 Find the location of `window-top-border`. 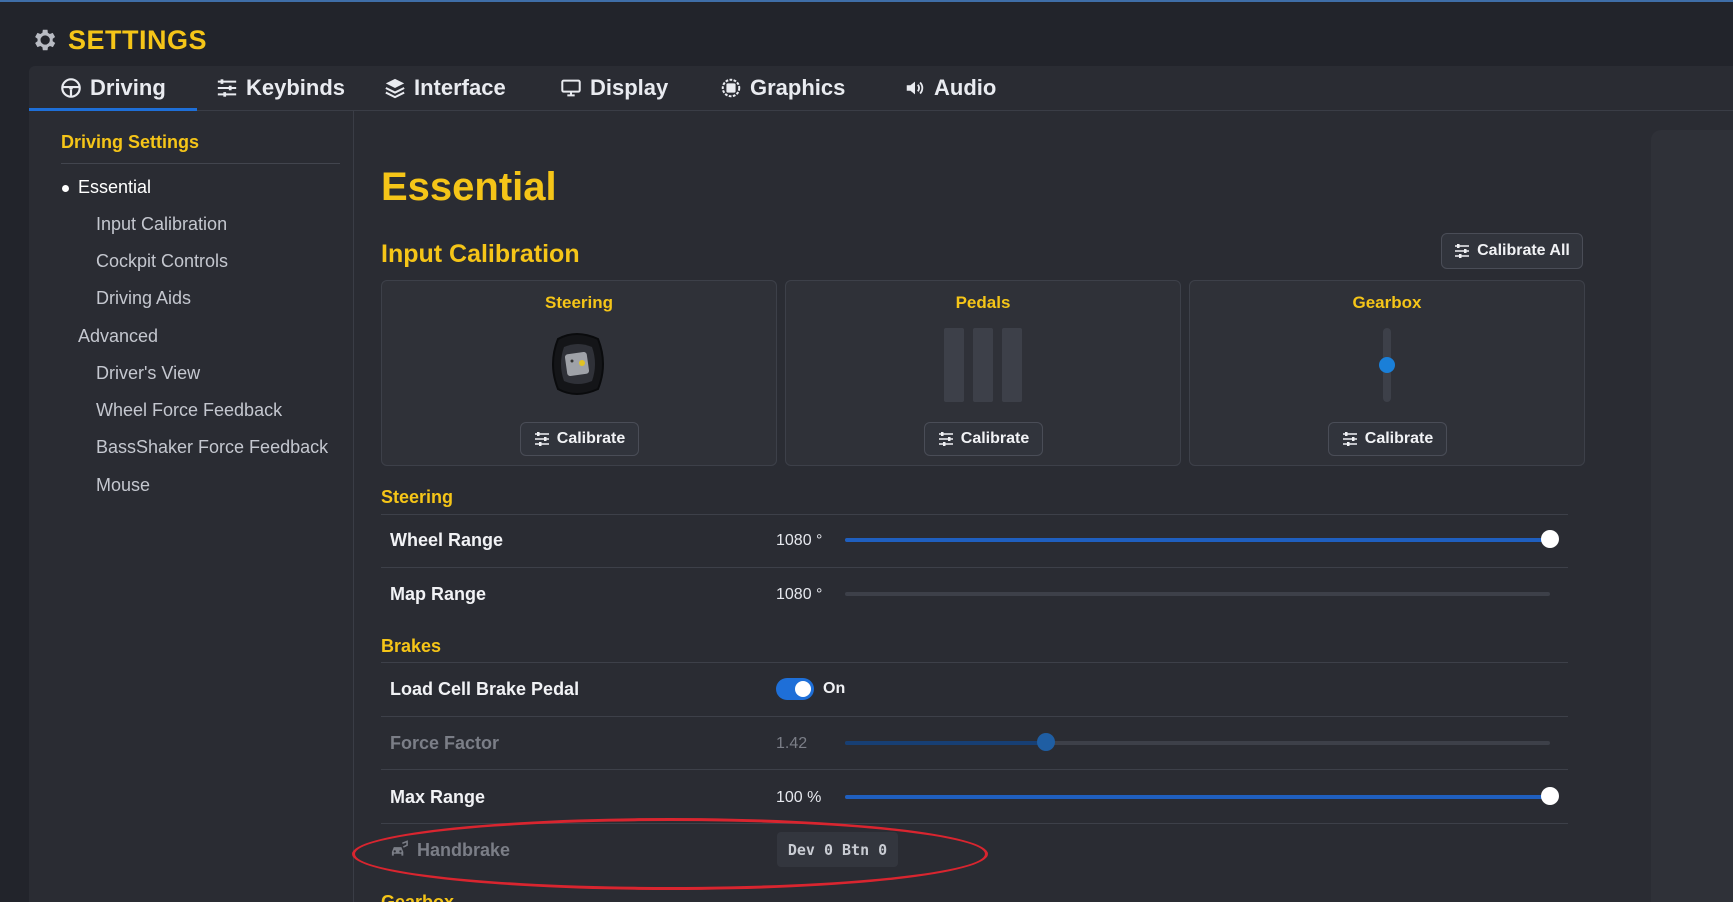

window-top-border is located at coordinates (866, 1).